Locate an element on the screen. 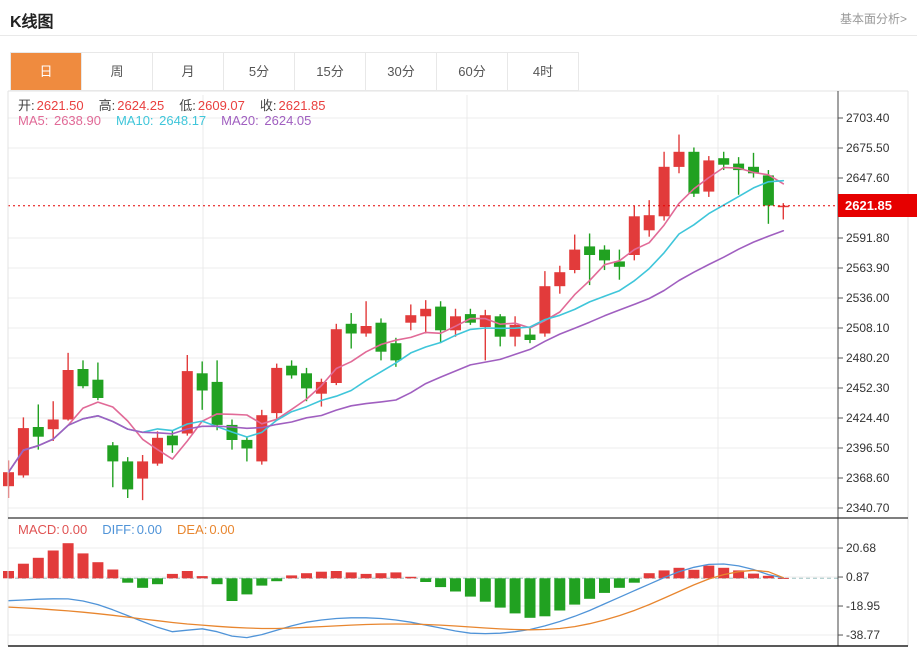 The width and height of the screenshot is (917, 652). svg-text: 2396.50 is located at coordinates (868, 448).